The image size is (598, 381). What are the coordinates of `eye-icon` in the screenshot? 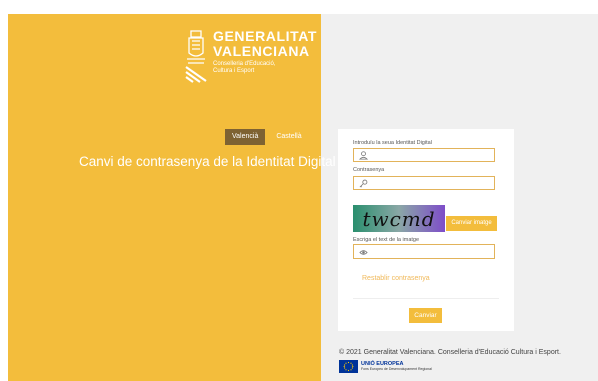 It's located at (363, 252).